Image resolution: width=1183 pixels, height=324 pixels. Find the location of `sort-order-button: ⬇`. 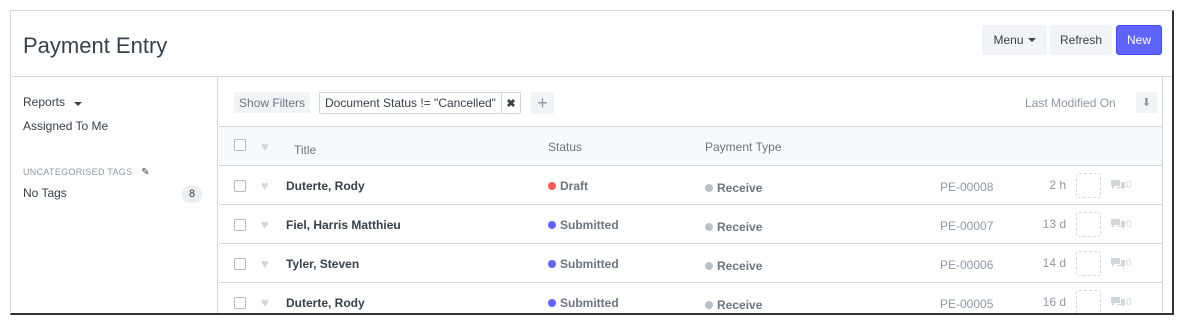

sort-order-button: ⬇ is located at coordinates (1146, 102).